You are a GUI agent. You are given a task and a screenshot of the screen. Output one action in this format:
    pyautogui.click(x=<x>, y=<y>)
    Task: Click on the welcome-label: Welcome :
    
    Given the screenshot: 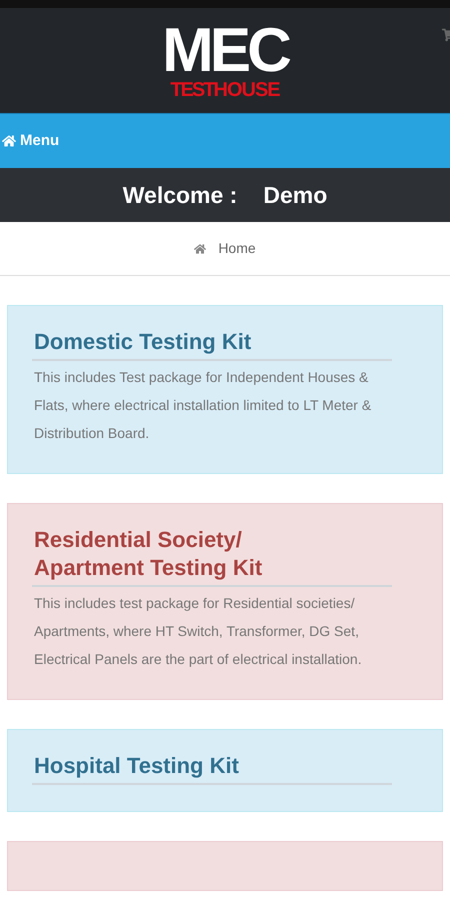 What is the action you would take?
    pyautogui.click(x=180, y=195)
    